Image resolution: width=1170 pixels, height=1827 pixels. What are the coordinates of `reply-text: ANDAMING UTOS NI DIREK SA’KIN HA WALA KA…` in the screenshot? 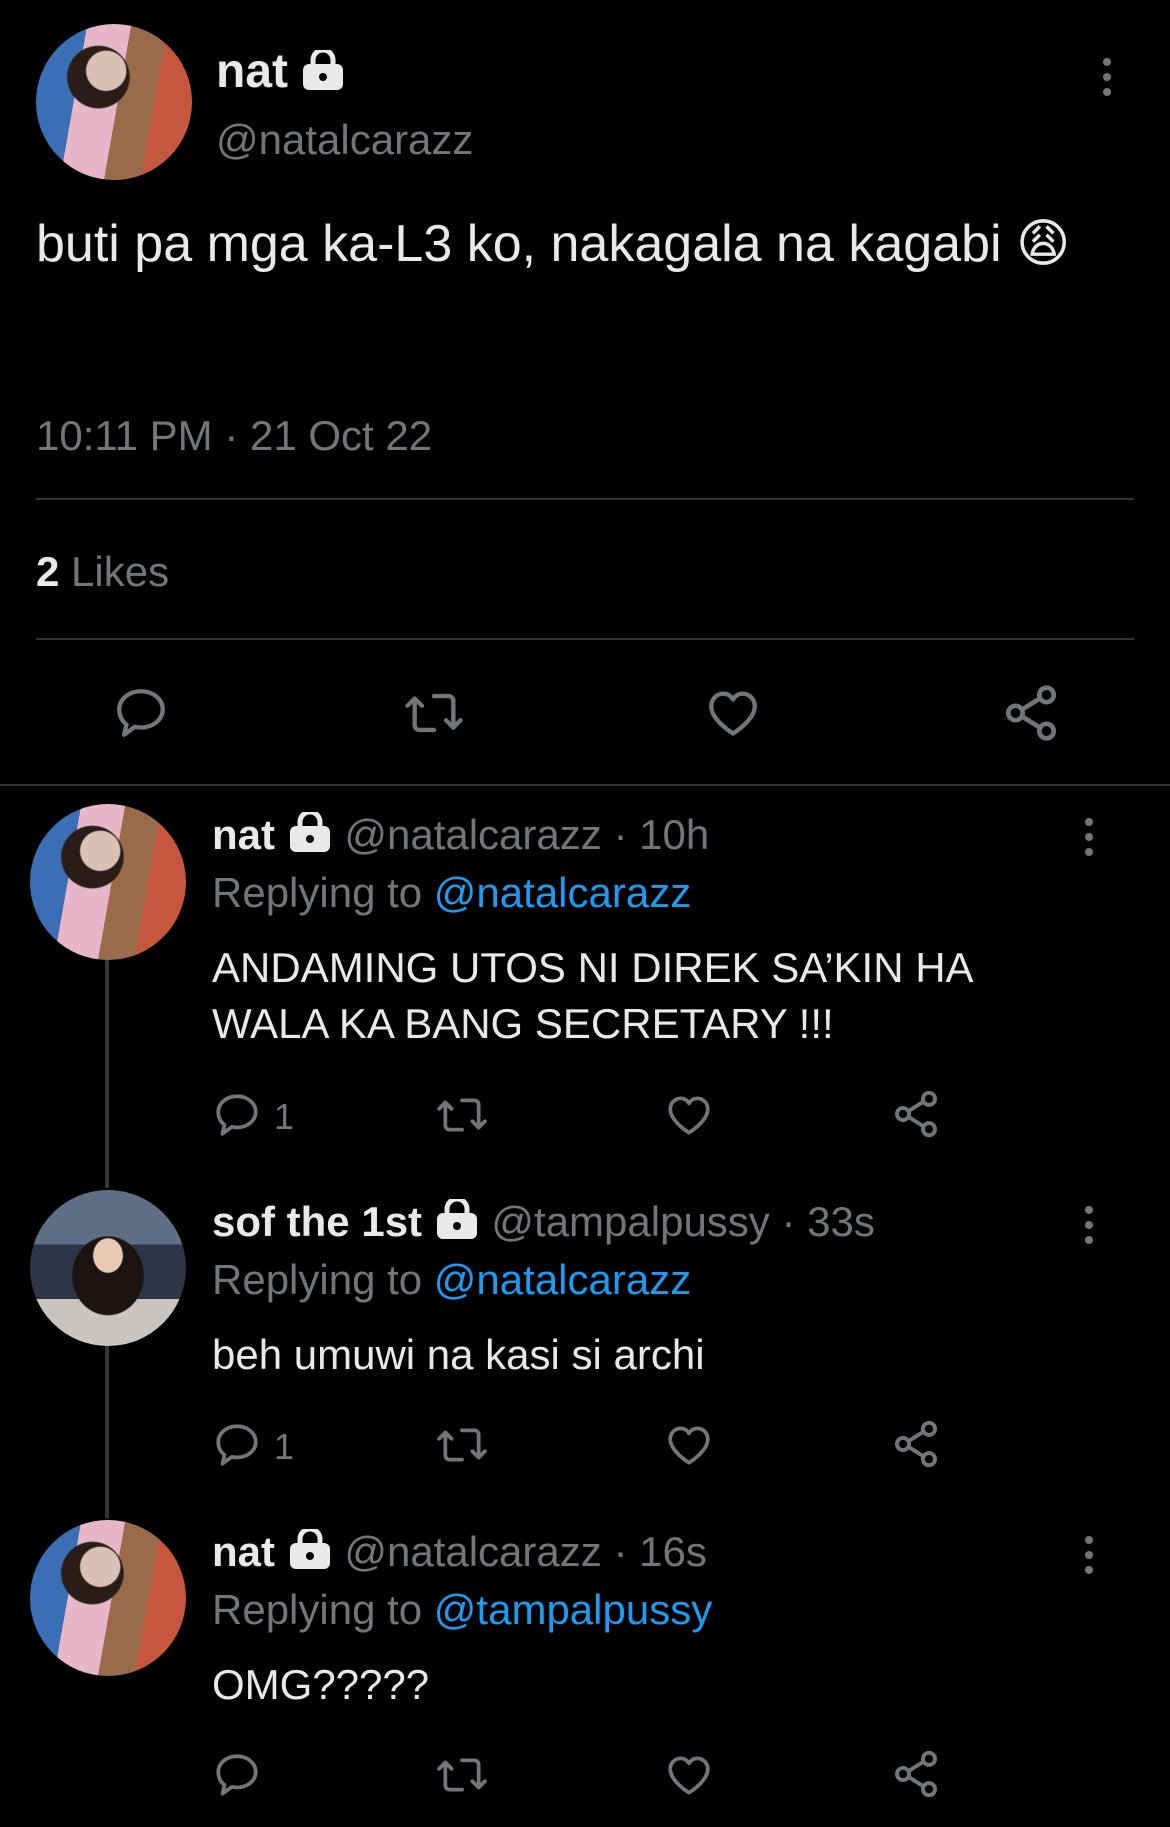 It's located at (592, 995).